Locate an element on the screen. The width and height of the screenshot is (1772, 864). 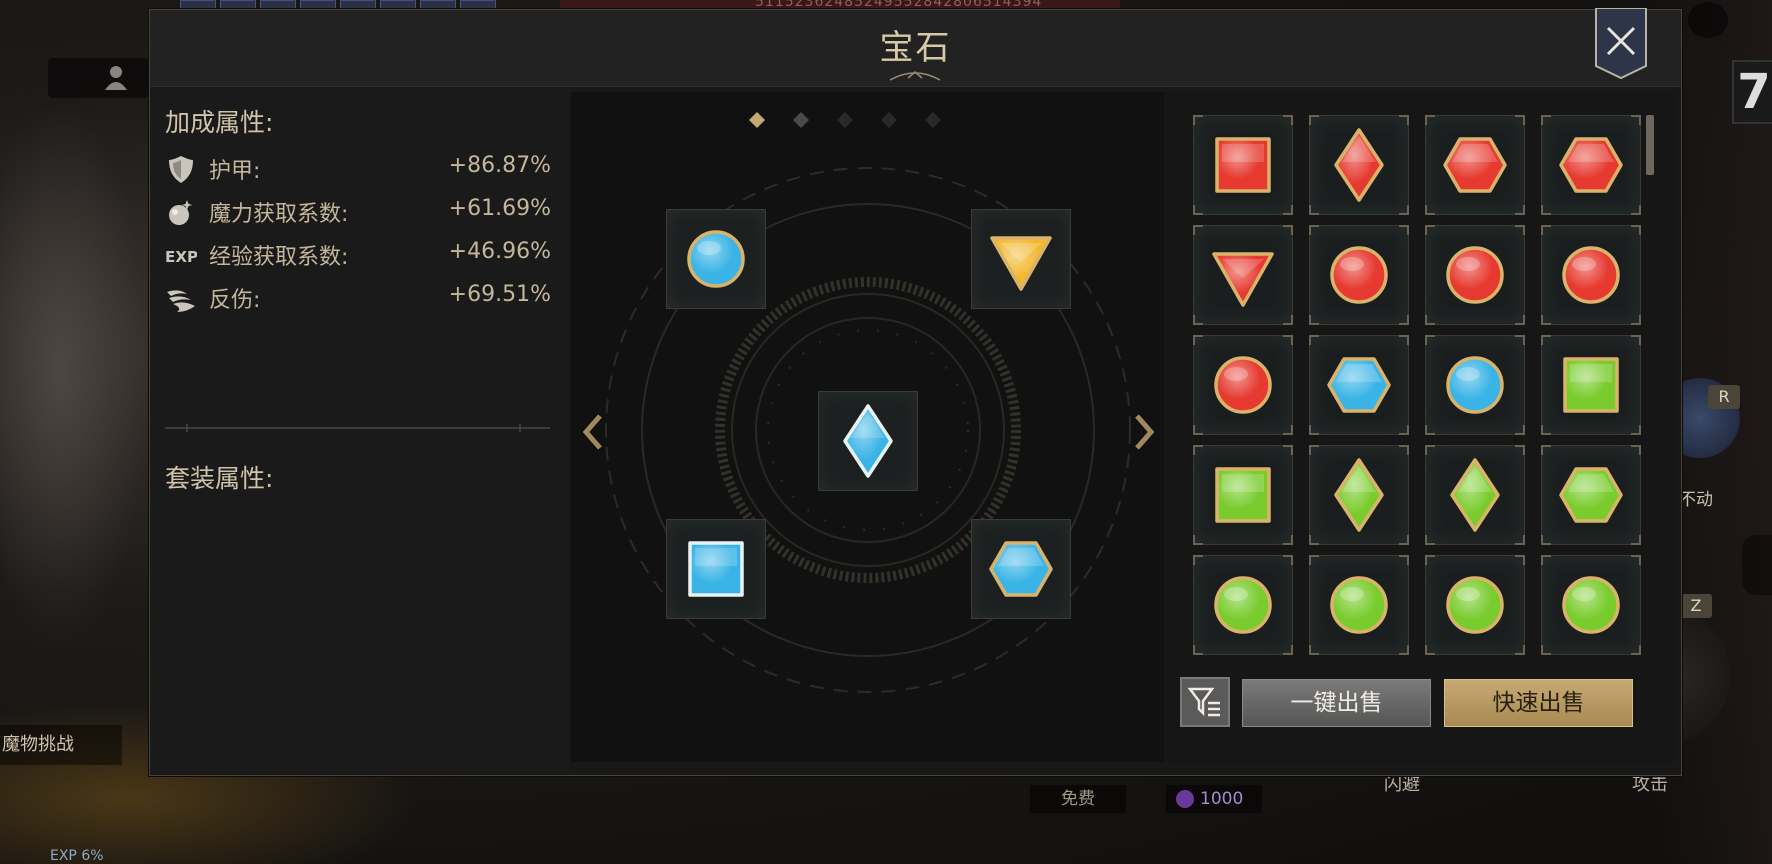
green-hexagon-gem-icon is located at coordinates (1591, 495).